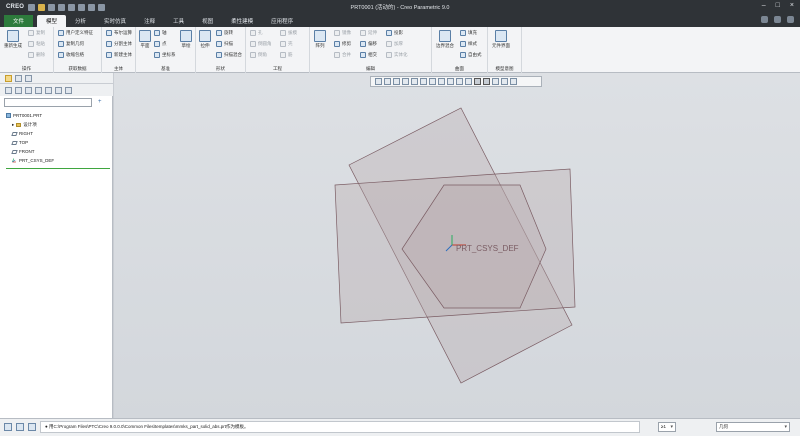 Image resolution: width=800 pixels, height=436 pixels. What do you see at coordinates (242, 21) in the screenshot?
I see `tab-flexible-modeling: 柔性建模` at bounding box center [242, 21].